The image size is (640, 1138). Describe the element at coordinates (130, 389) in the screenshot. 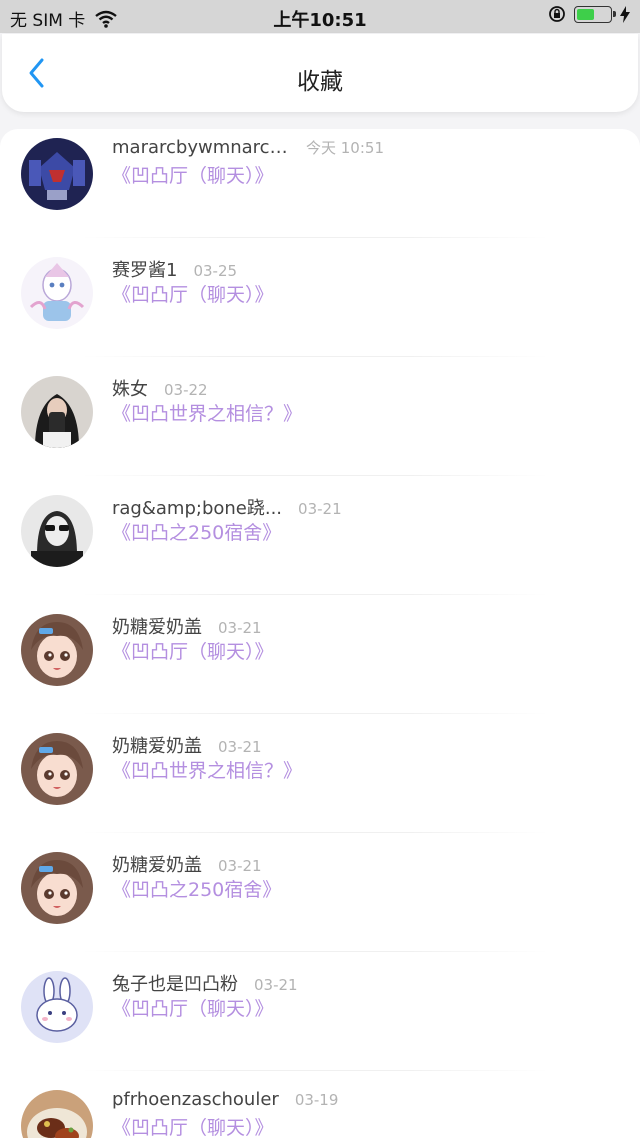

I see `user-name: 姝女` at that location.